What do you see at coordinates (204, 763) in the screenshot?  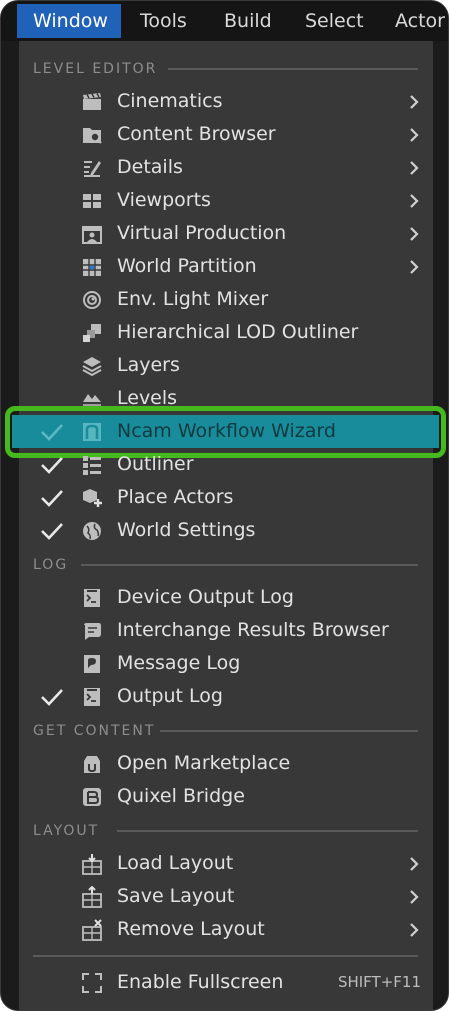 I see `menu-item-label: Open Marketplace` at bounding box center [204, 763].